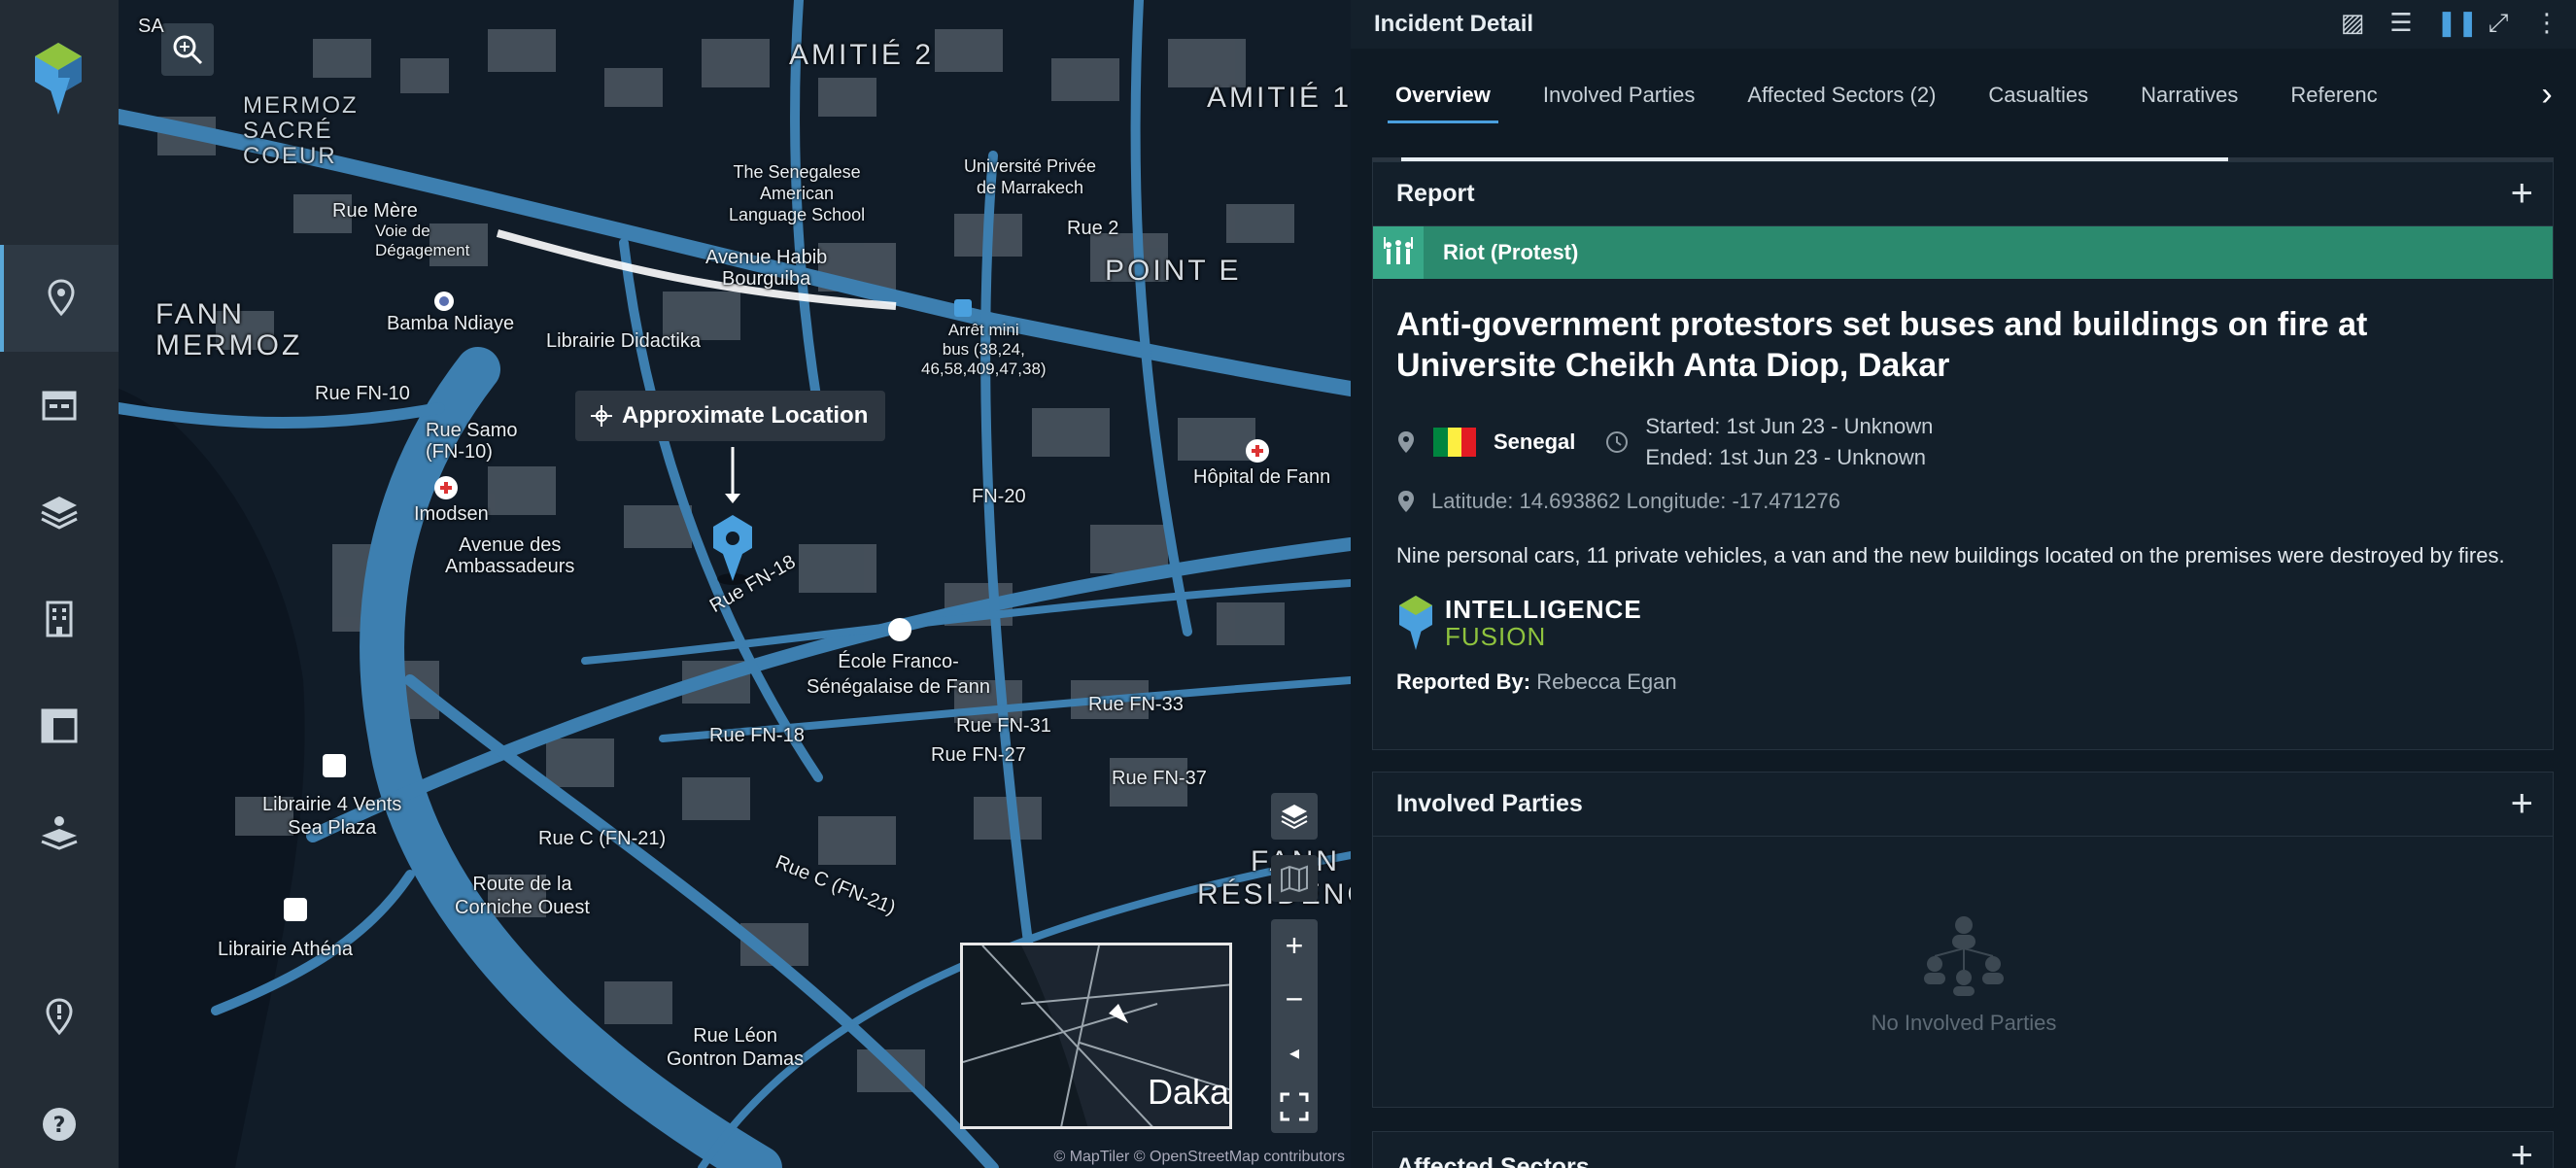  What do you see at coordinates (1003, 726) in the screenshot?
I see `map-label: Rue FN-31` at bounding box center [1003, 726].